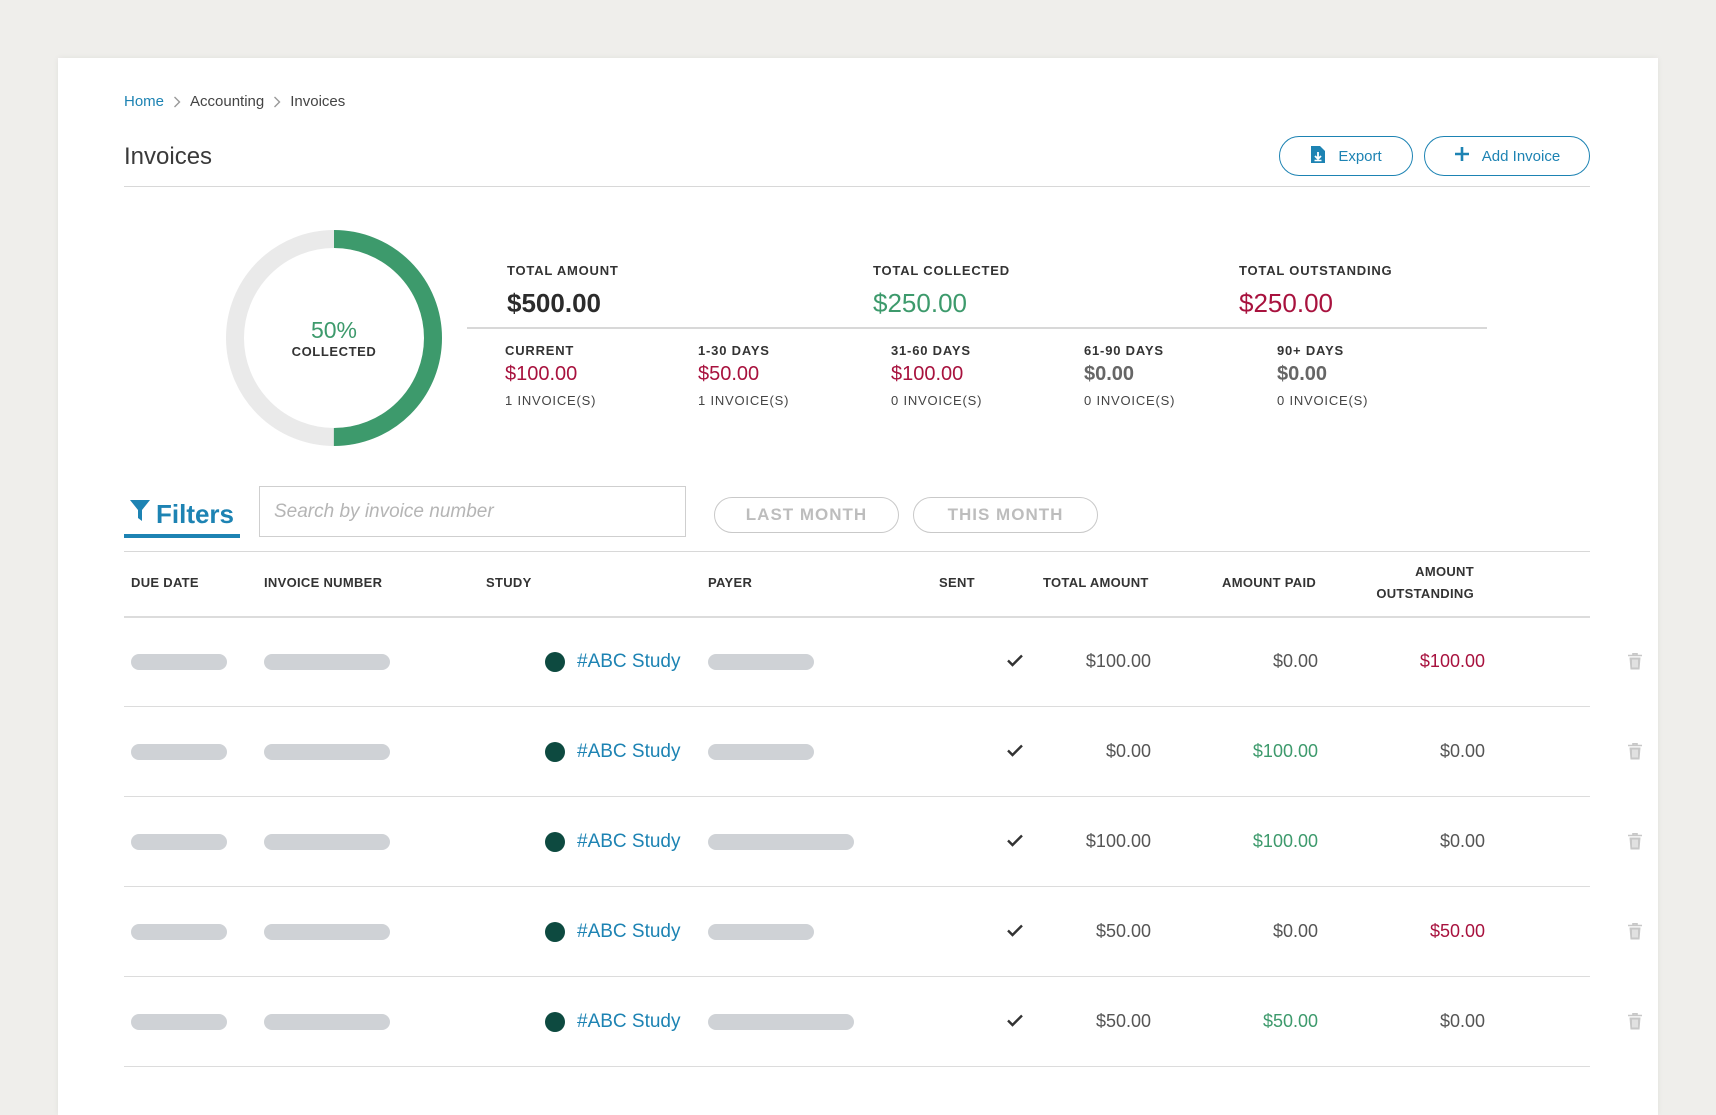 The image size is (1716, 1115). Describe the element at coordinates (323, 583) in the screenshot. I see `column-header-invoice-number: INVOICE NUMBER` at that location.